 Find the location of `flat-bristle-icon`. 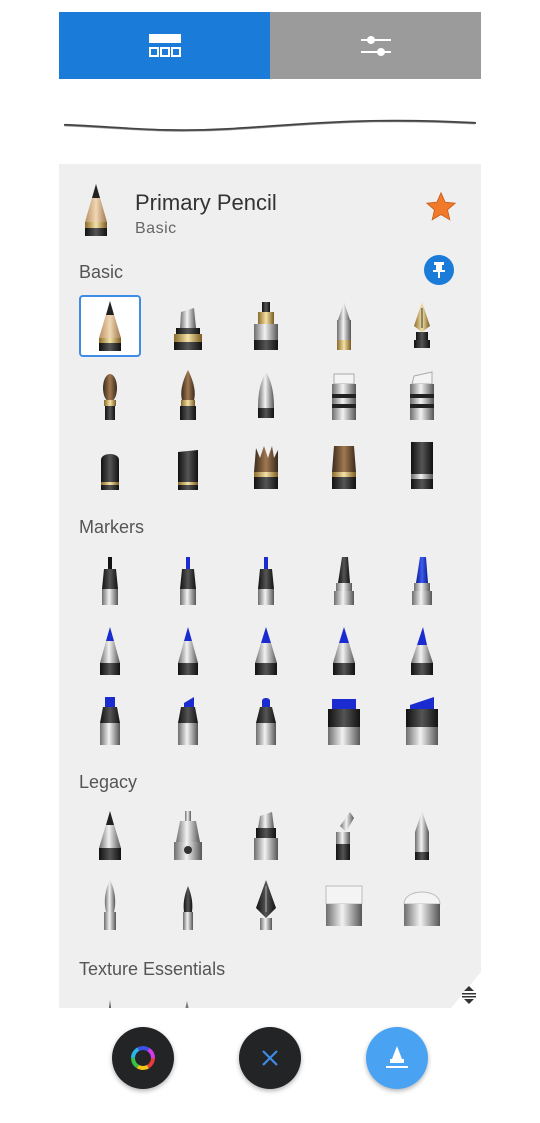

flat-bristle-icon is located at coordinates (344, 467).